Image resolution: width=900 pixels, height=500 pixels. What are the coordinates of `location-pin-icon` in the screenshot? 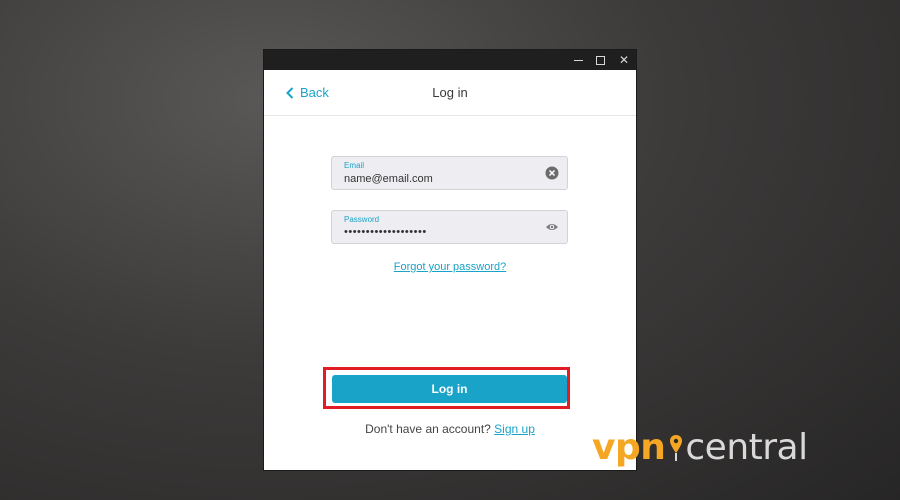 It's located at (676, 448).